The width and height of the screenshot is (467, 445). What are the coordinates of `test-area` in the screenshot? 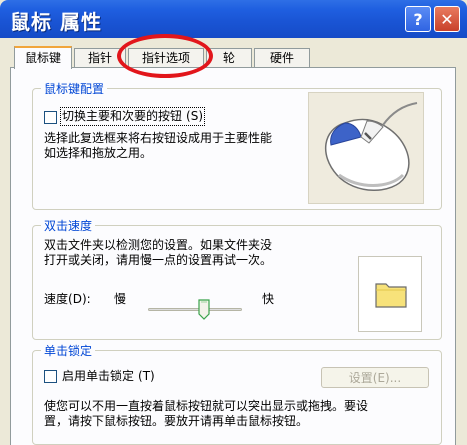 It's located at (390, 294).